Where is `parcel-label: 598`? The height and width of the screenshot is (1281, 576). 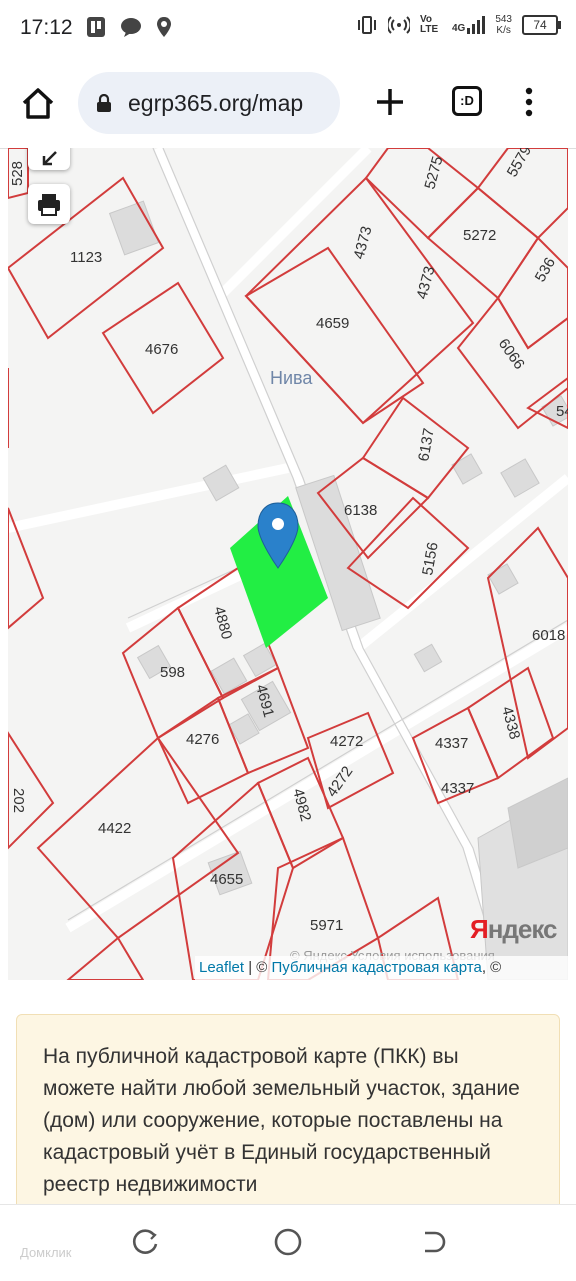
parcel-label: 598 is located at coordinates (172, 672).